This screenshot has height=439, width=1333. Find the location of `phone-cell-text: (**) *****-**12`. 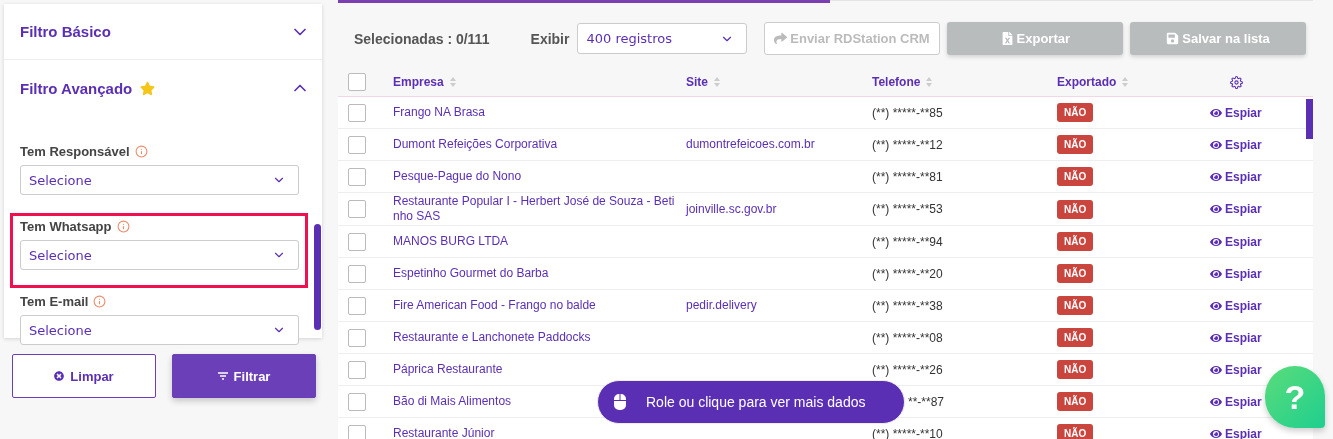

phone-cell-text: (**) *****-**12 is located at coordinates (908, 144).